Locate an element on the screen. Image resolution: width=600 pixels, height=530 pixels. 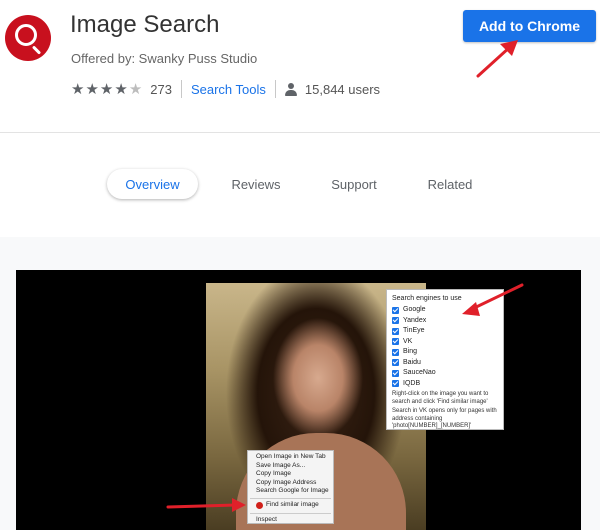
find-similar-item: Find similar image is located at coordinates (290, 506).